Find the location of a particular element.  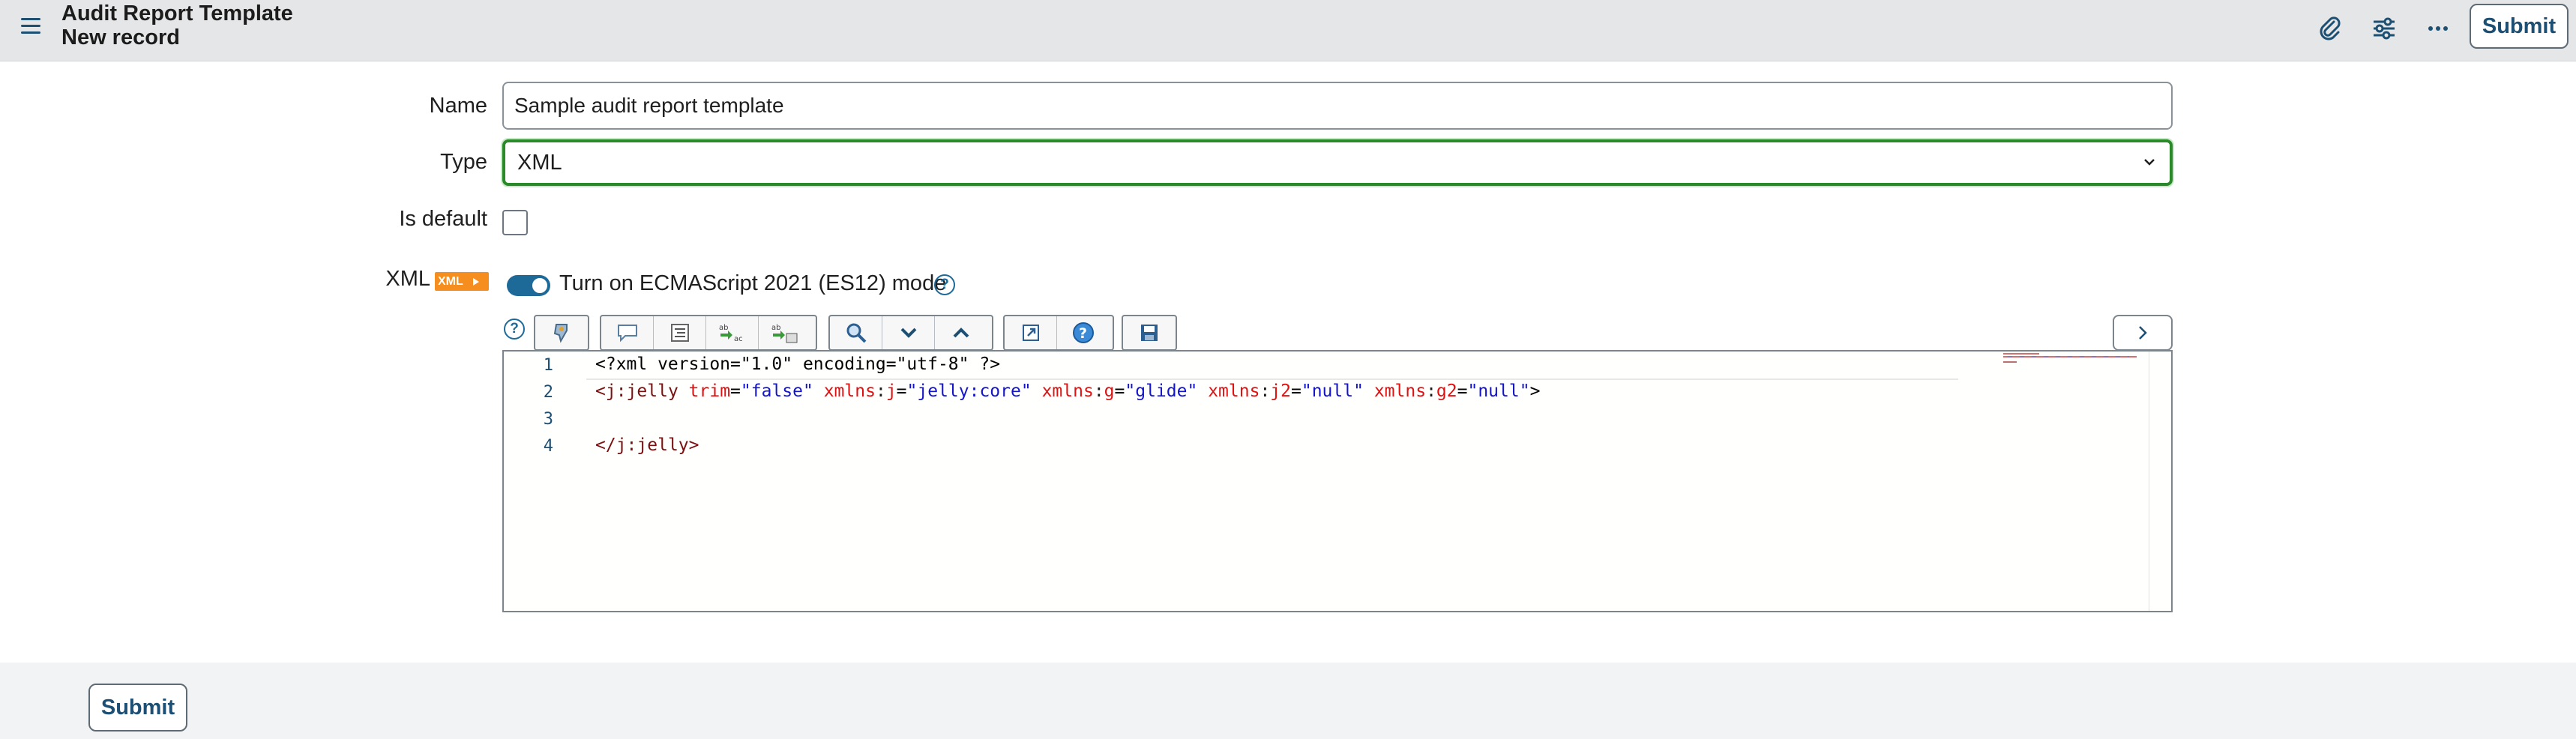

es12-toggle is located at coordinates (529, 285).